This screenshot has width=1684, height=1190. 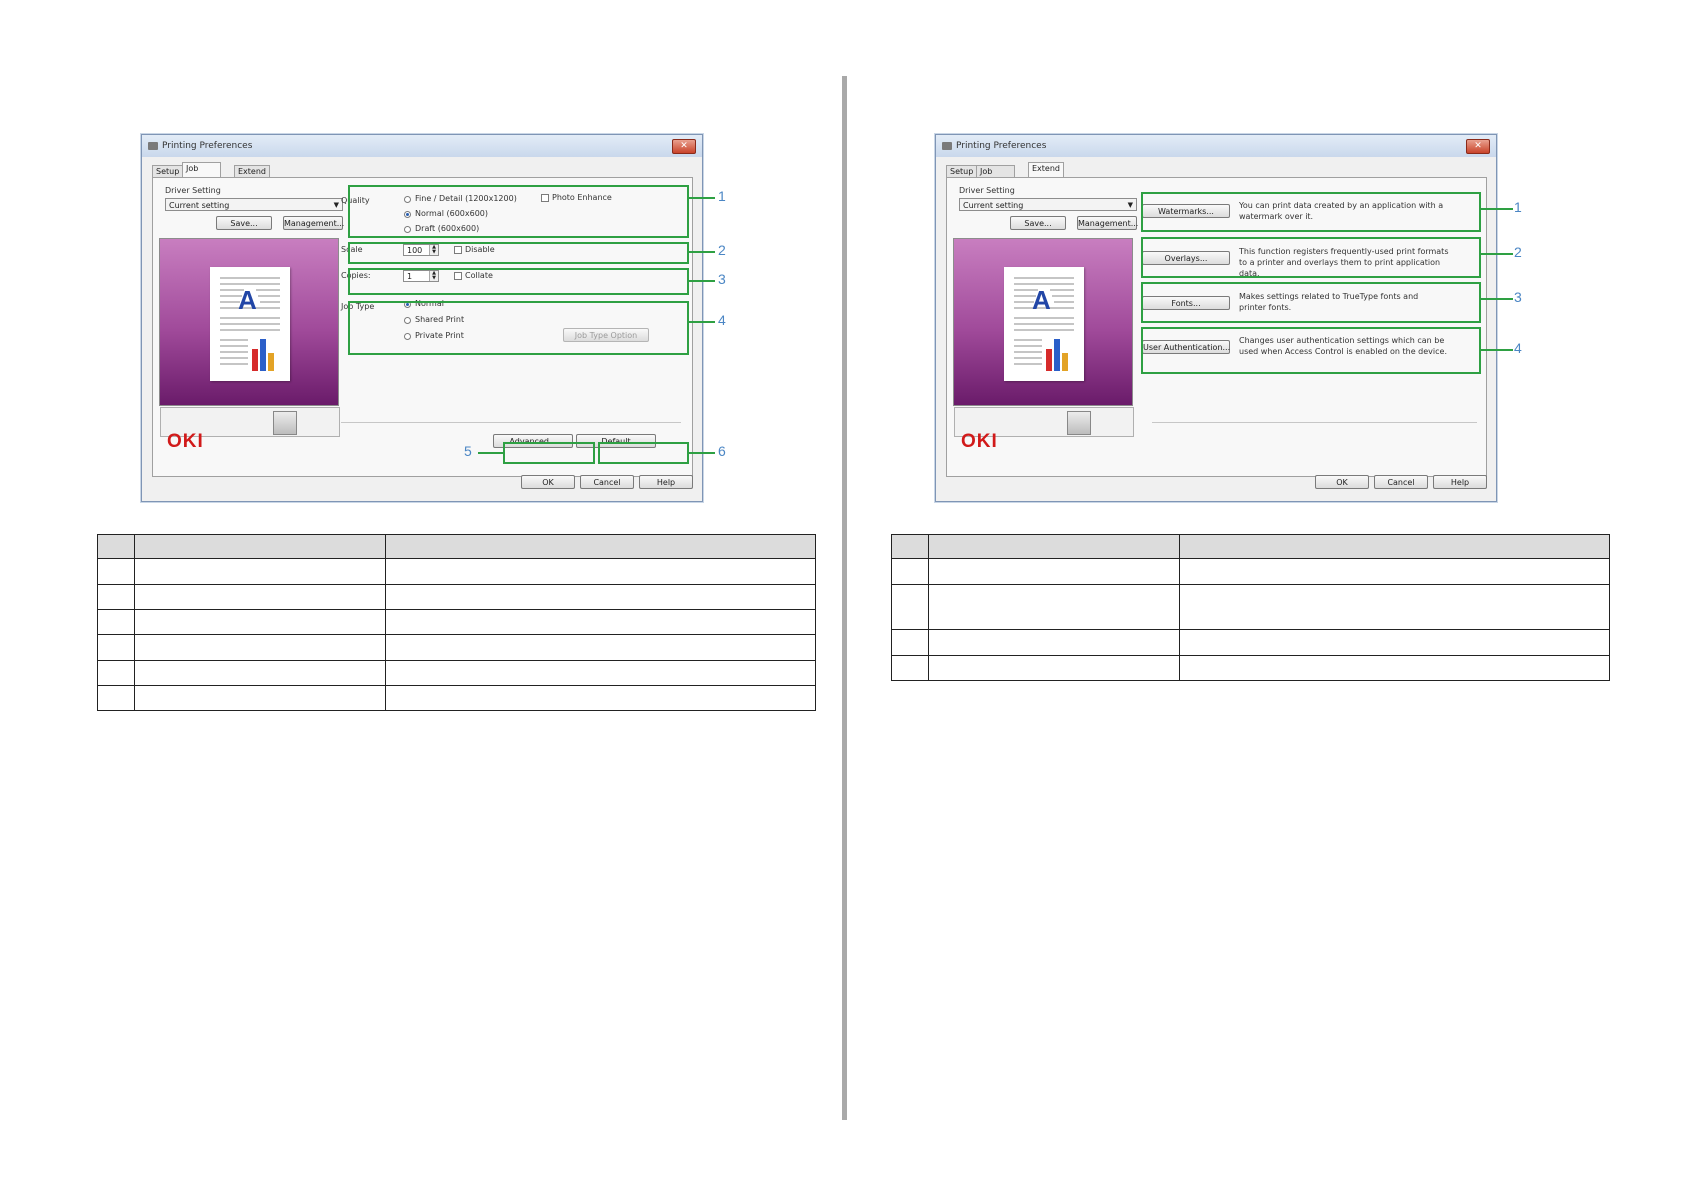 What do you see at coordinates (549, 453) in the screenshot?
I see `callout-box-advanced` at bounding box center [549, 453].